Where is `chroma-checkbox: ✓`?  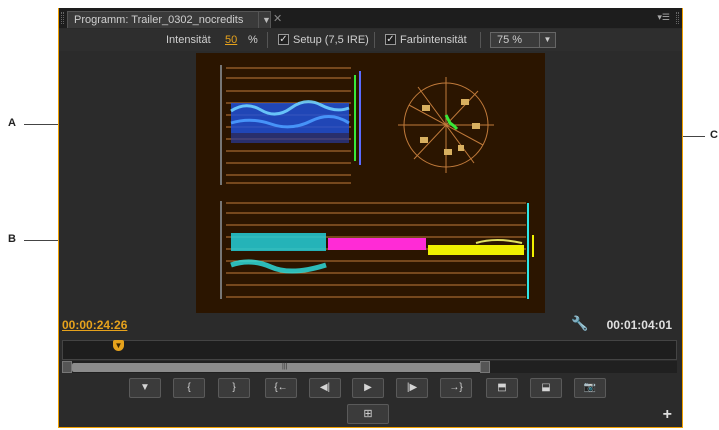 chroma-checkbox: ✓ is located at coordinates (390, 39).